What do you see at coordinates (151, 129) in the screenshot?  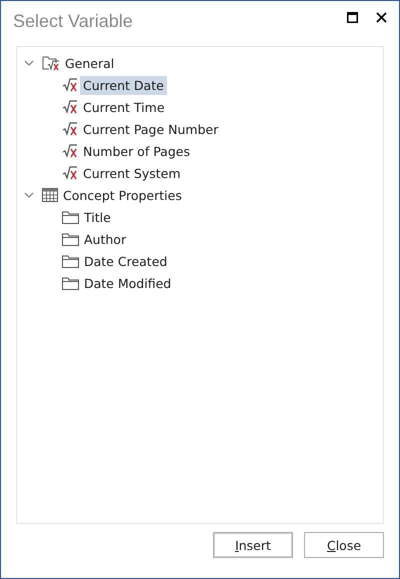 I see `tree-item: Current Page Number` at bounding box center [151, 129].